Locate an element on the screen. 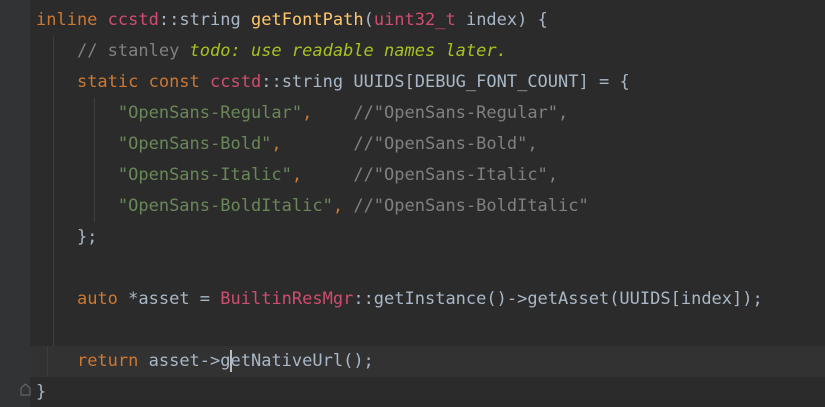 This screenshot has width=825, height=407. code-token: ::string is located at coordinates (204, 20).